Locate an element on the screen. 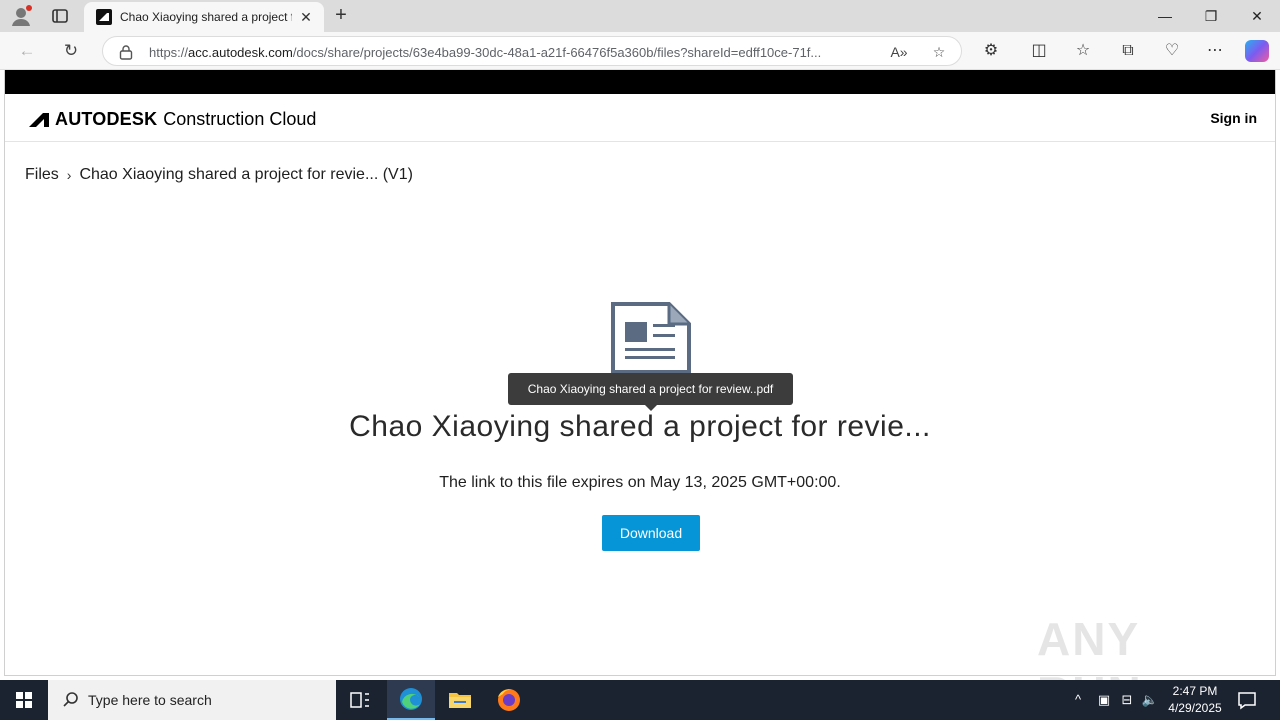  file-explorer-icon is located at coordinates (460, 700).